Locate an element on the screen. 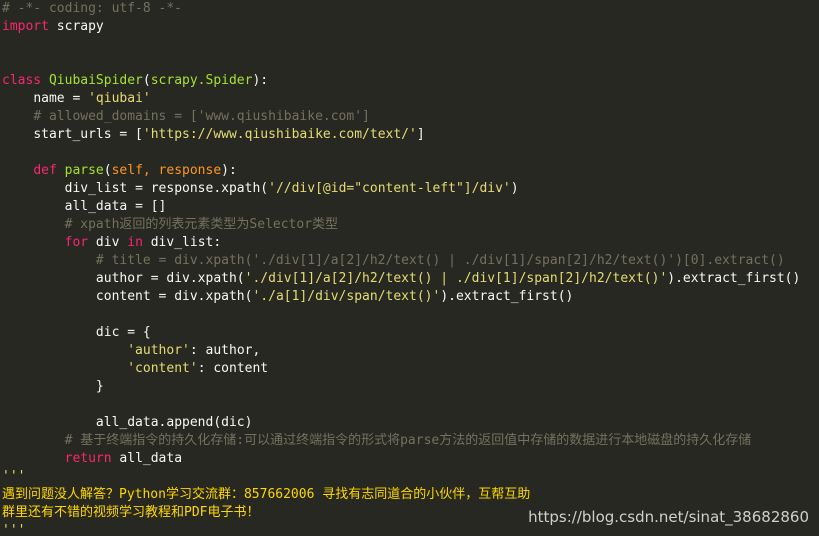 This screenshot has width=819, height=536. code-token-kw: def is located at coordinates (45, 170).